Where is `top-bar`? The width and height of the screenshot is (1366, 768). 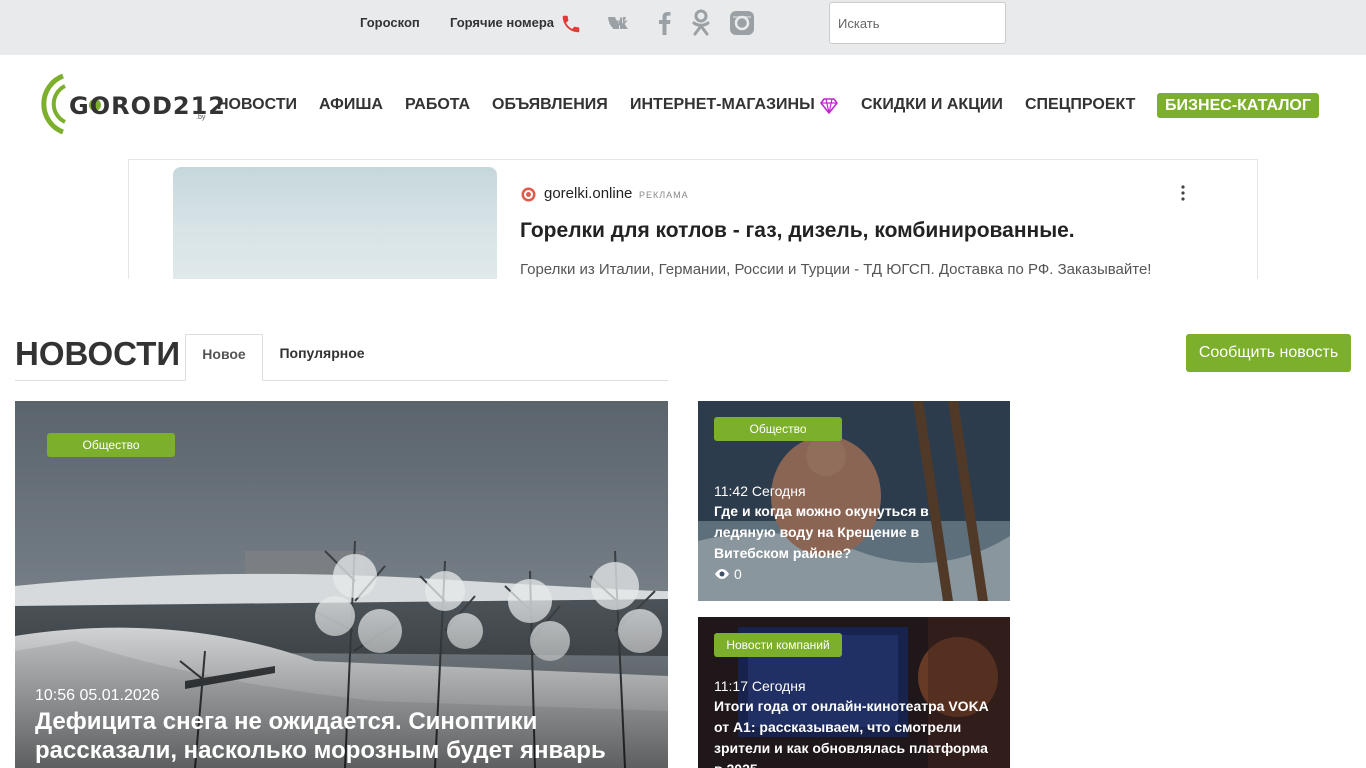
top-bar is located at coordinates (683, 27).